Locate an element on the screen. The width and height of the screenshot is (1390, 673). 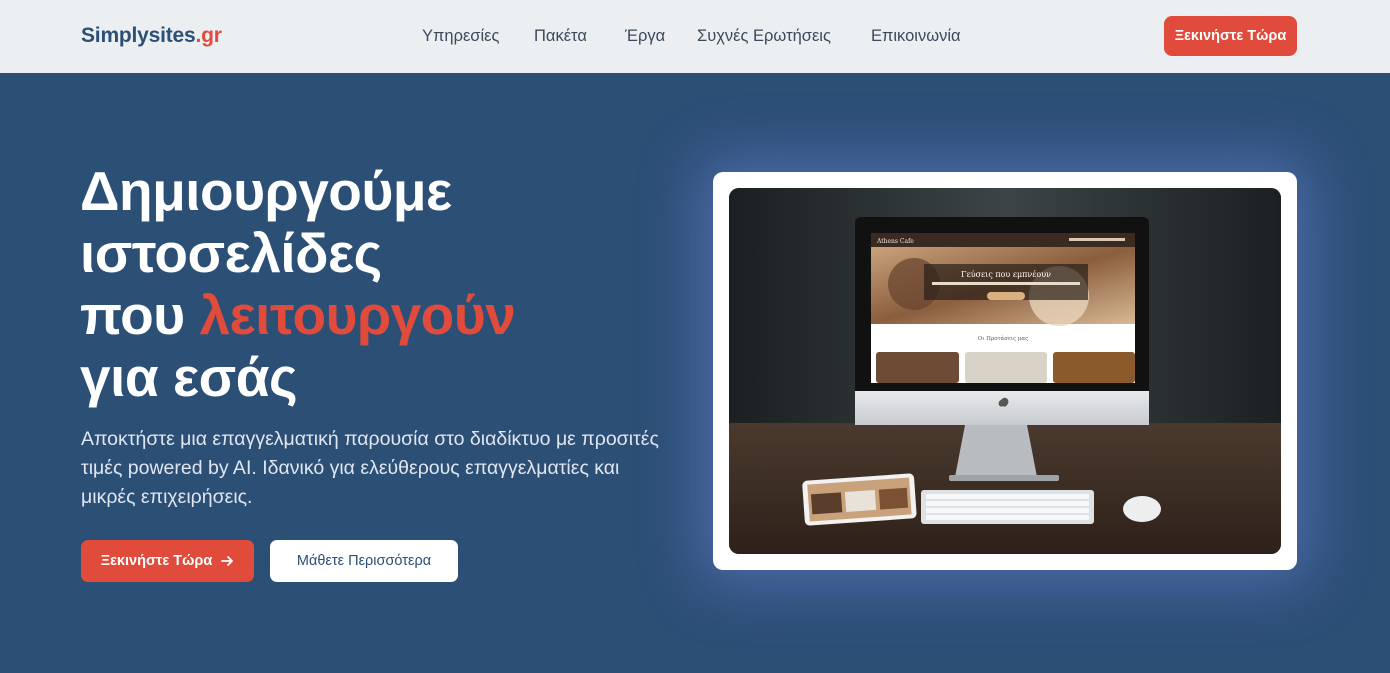
logo-tld: .gr is located at coordinates (208, 35).